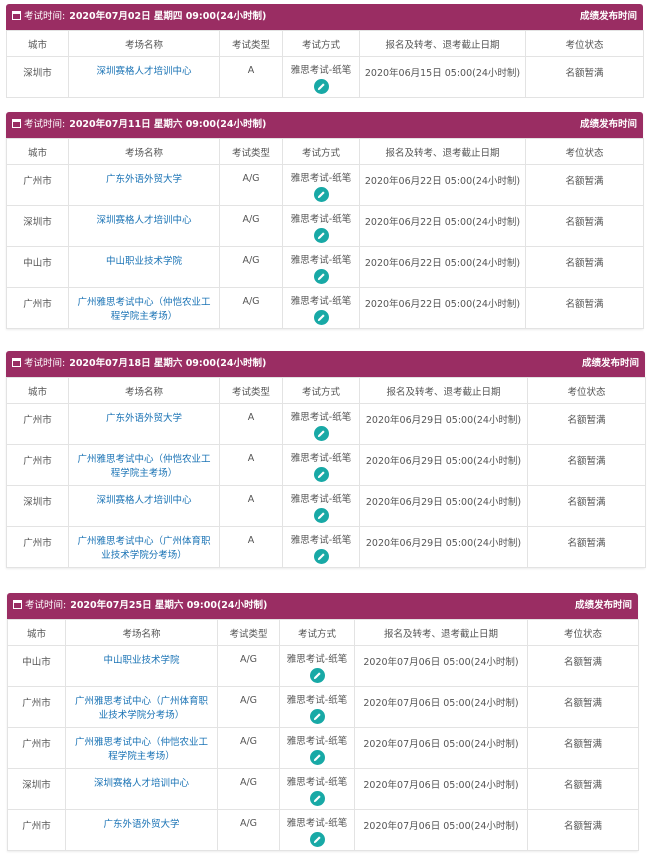  I want to click on exam-time-line: 考试时间: 2020年07月18日 星期六 09:00(24小时制), so click(139, 364).